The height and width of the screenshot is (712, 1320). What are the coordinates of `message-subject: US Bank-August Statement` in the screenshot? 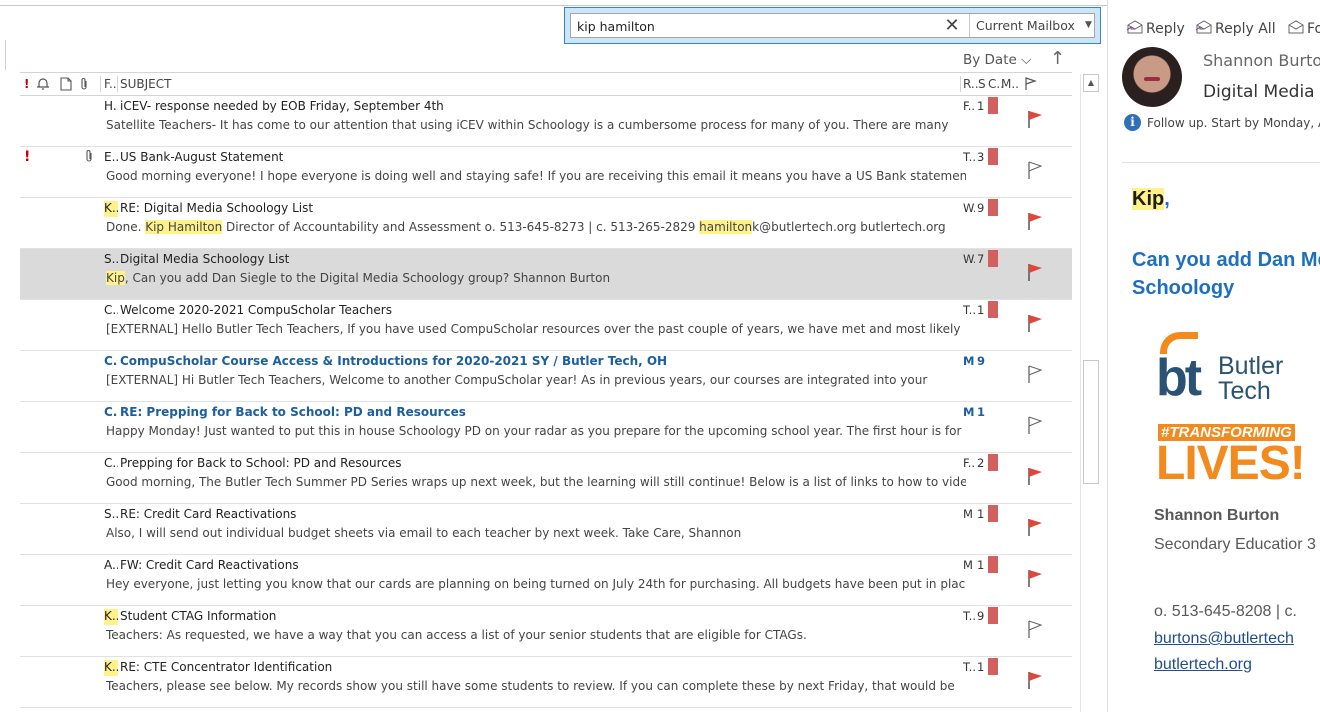 It's located at (202, 157).